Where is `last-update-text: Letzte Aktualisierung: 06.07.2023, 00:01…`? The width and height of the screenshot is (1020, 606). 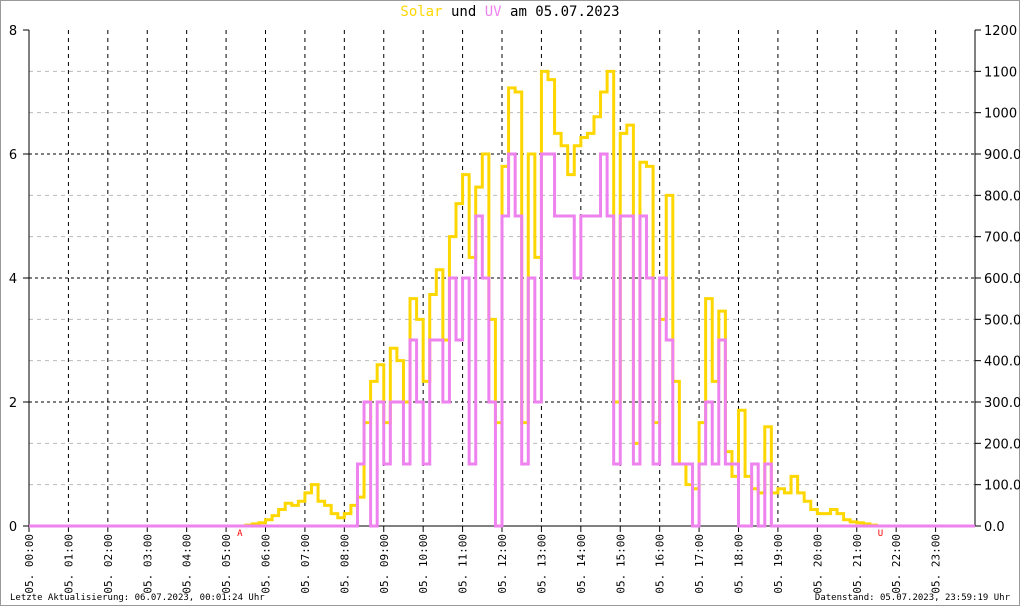 last-update-text: Letzte Aktualisierung: 06.07.2023, 00:01… is located at coordinates (137, 598).